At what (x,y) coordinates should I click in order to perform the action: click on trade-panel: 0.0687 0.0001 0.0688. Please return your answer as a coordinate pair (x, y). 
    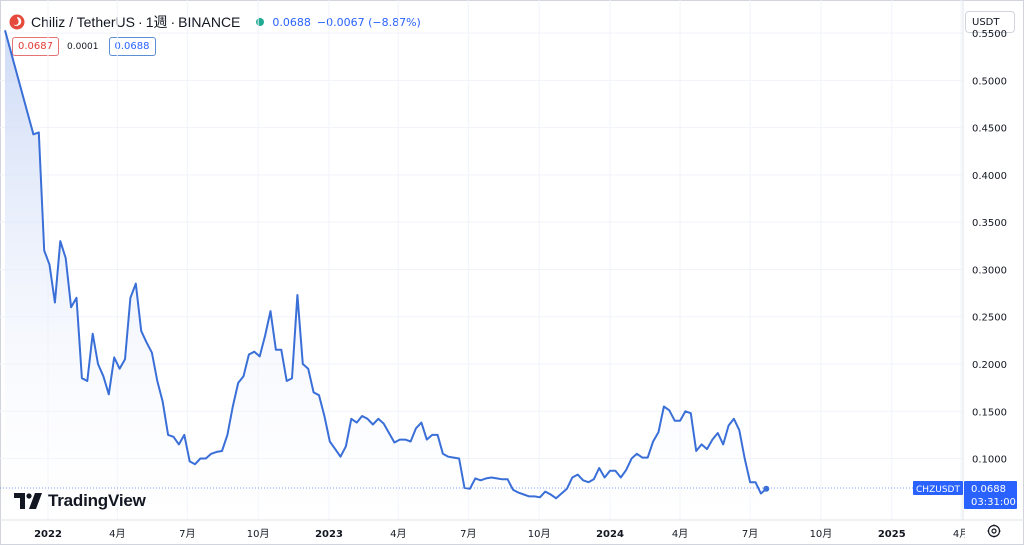
    Looking at the image, I should click on (84, 46).